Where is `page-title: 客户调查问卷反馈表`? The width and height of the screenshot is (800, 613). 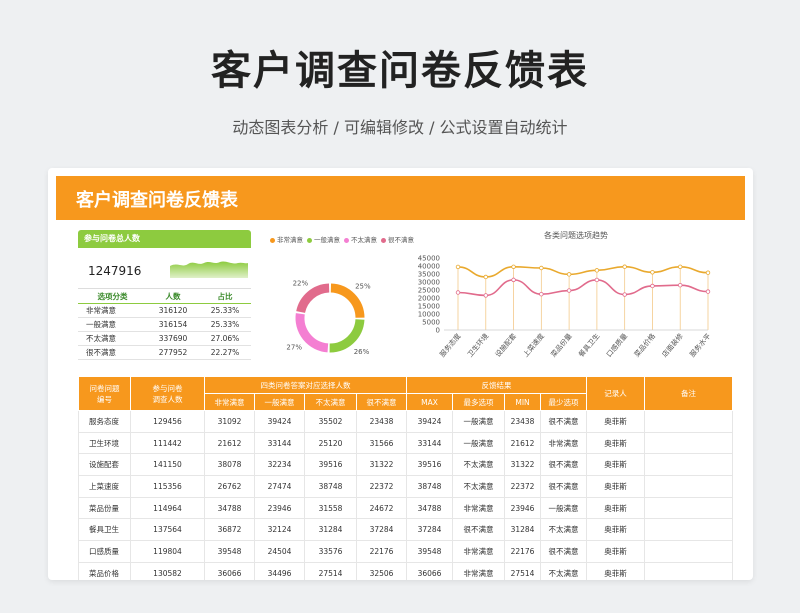 page-title: 客户调查问卷反馈表 is located at coordinates (400, 71).